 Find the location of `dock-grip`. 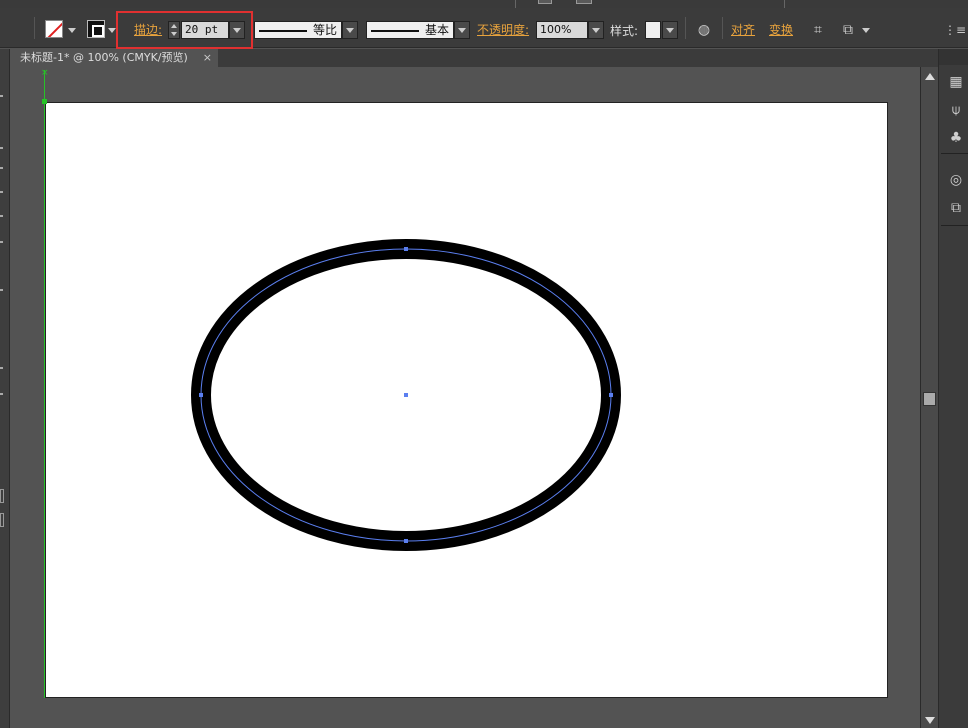

dock-grip is located at coordinates (953, 57).